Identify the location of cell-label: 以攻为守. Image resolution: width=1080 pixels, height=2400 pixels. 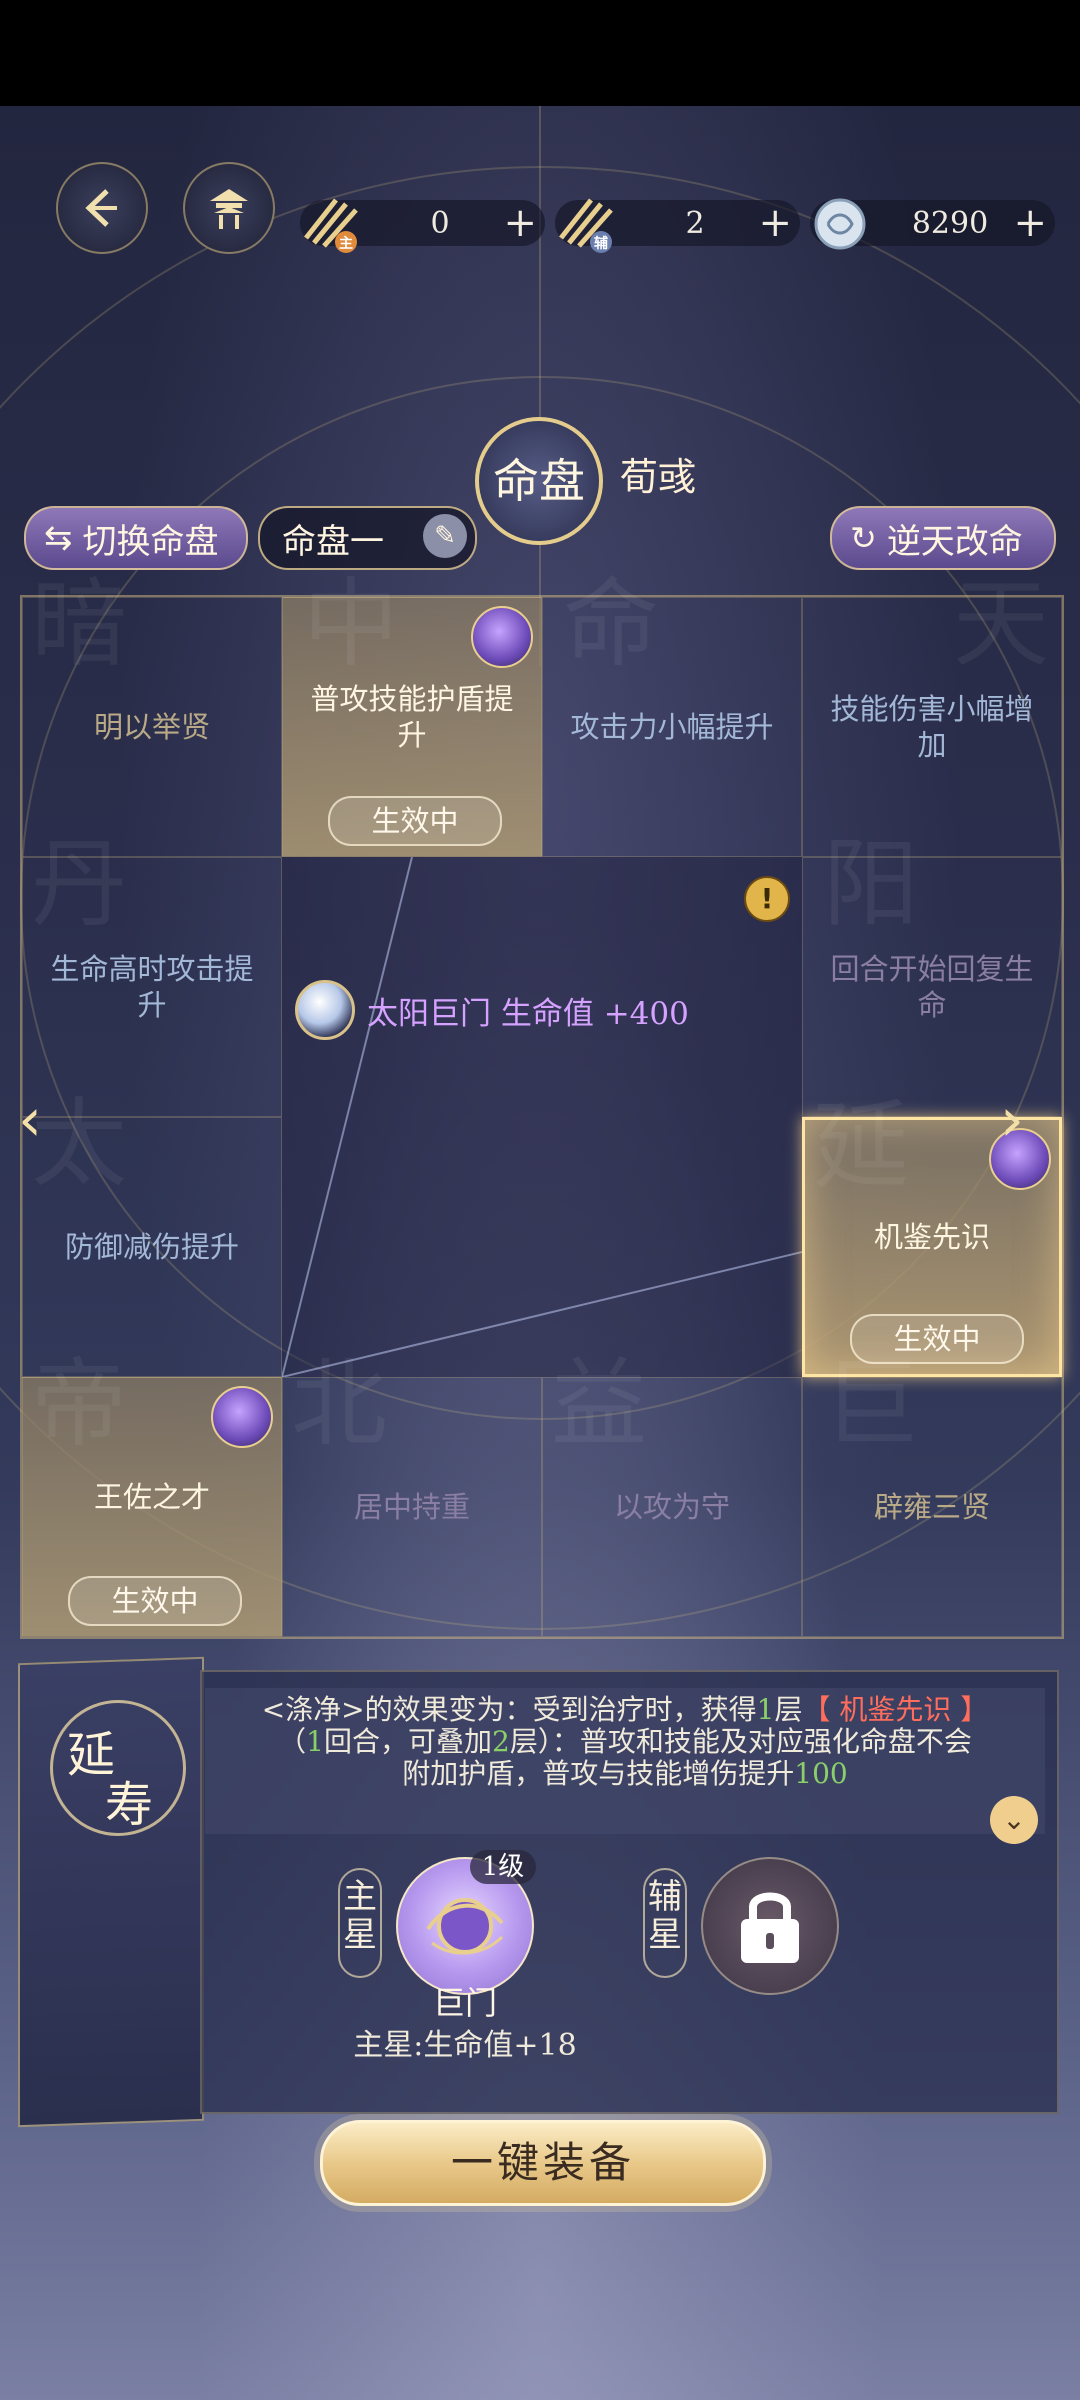
(671, 1507).